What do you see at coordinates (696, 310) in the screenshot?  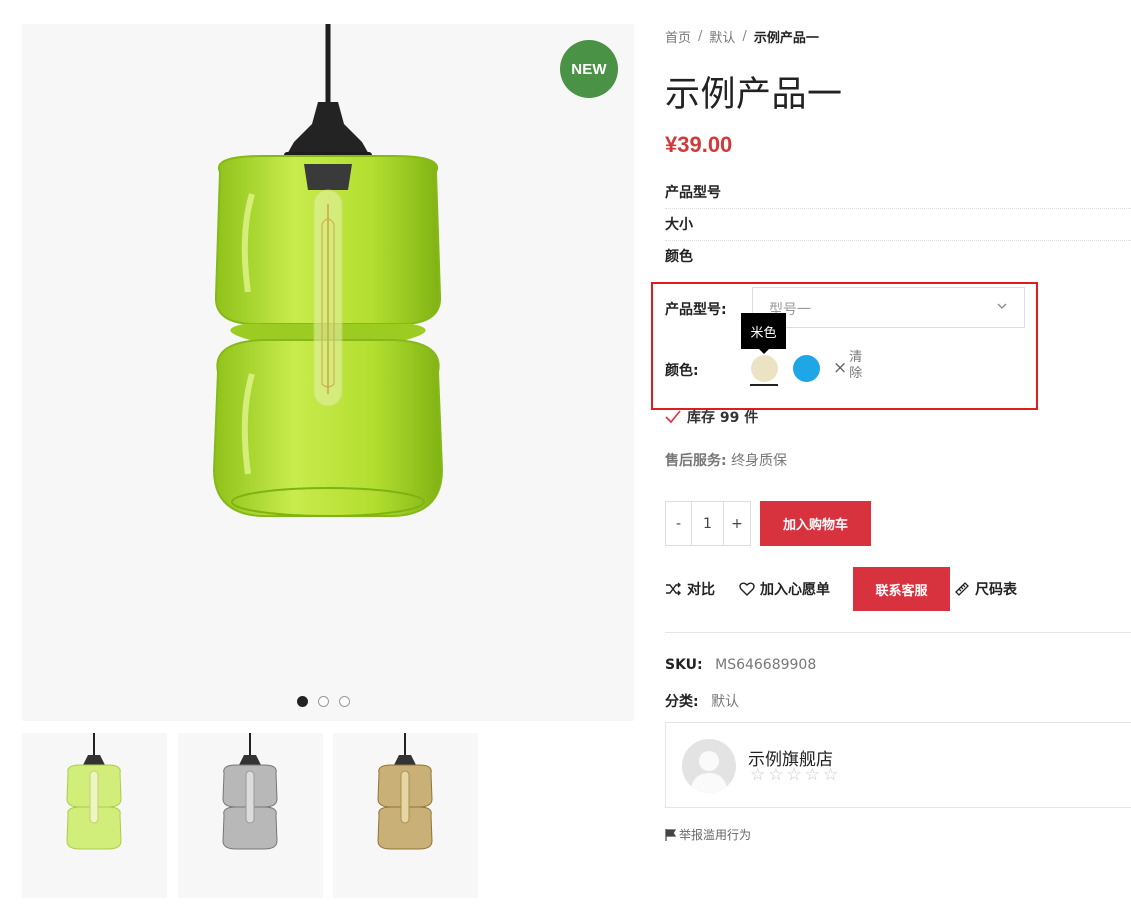 I see `model-label: 产品型号:` at bounding box center [696, 310].